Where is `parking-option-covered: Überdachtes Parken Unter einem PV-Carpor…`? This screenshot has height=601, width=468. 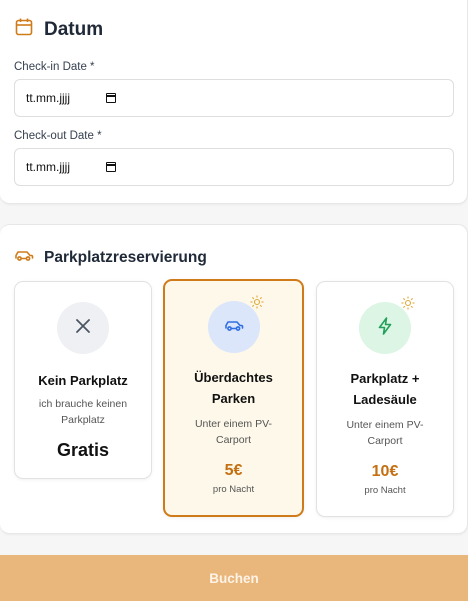 parking-option-covered: Überdachtes Parken Unter einem PV-Carpor… is located at coordinates (233, 398).